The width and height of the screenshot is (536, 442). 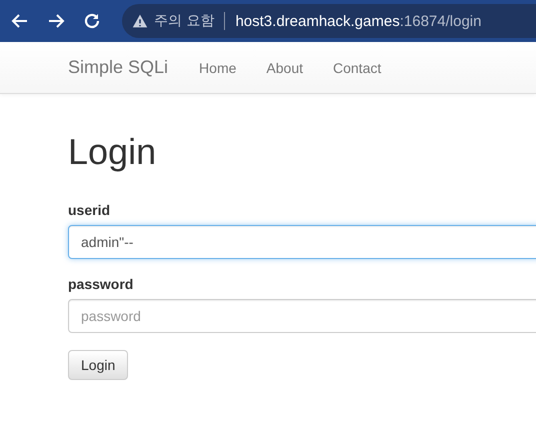 What do you see at coordinates (317, 21) in the screenshot?
I see `url-host: host3.dreamhack.games` at bounding box center [317, 21].